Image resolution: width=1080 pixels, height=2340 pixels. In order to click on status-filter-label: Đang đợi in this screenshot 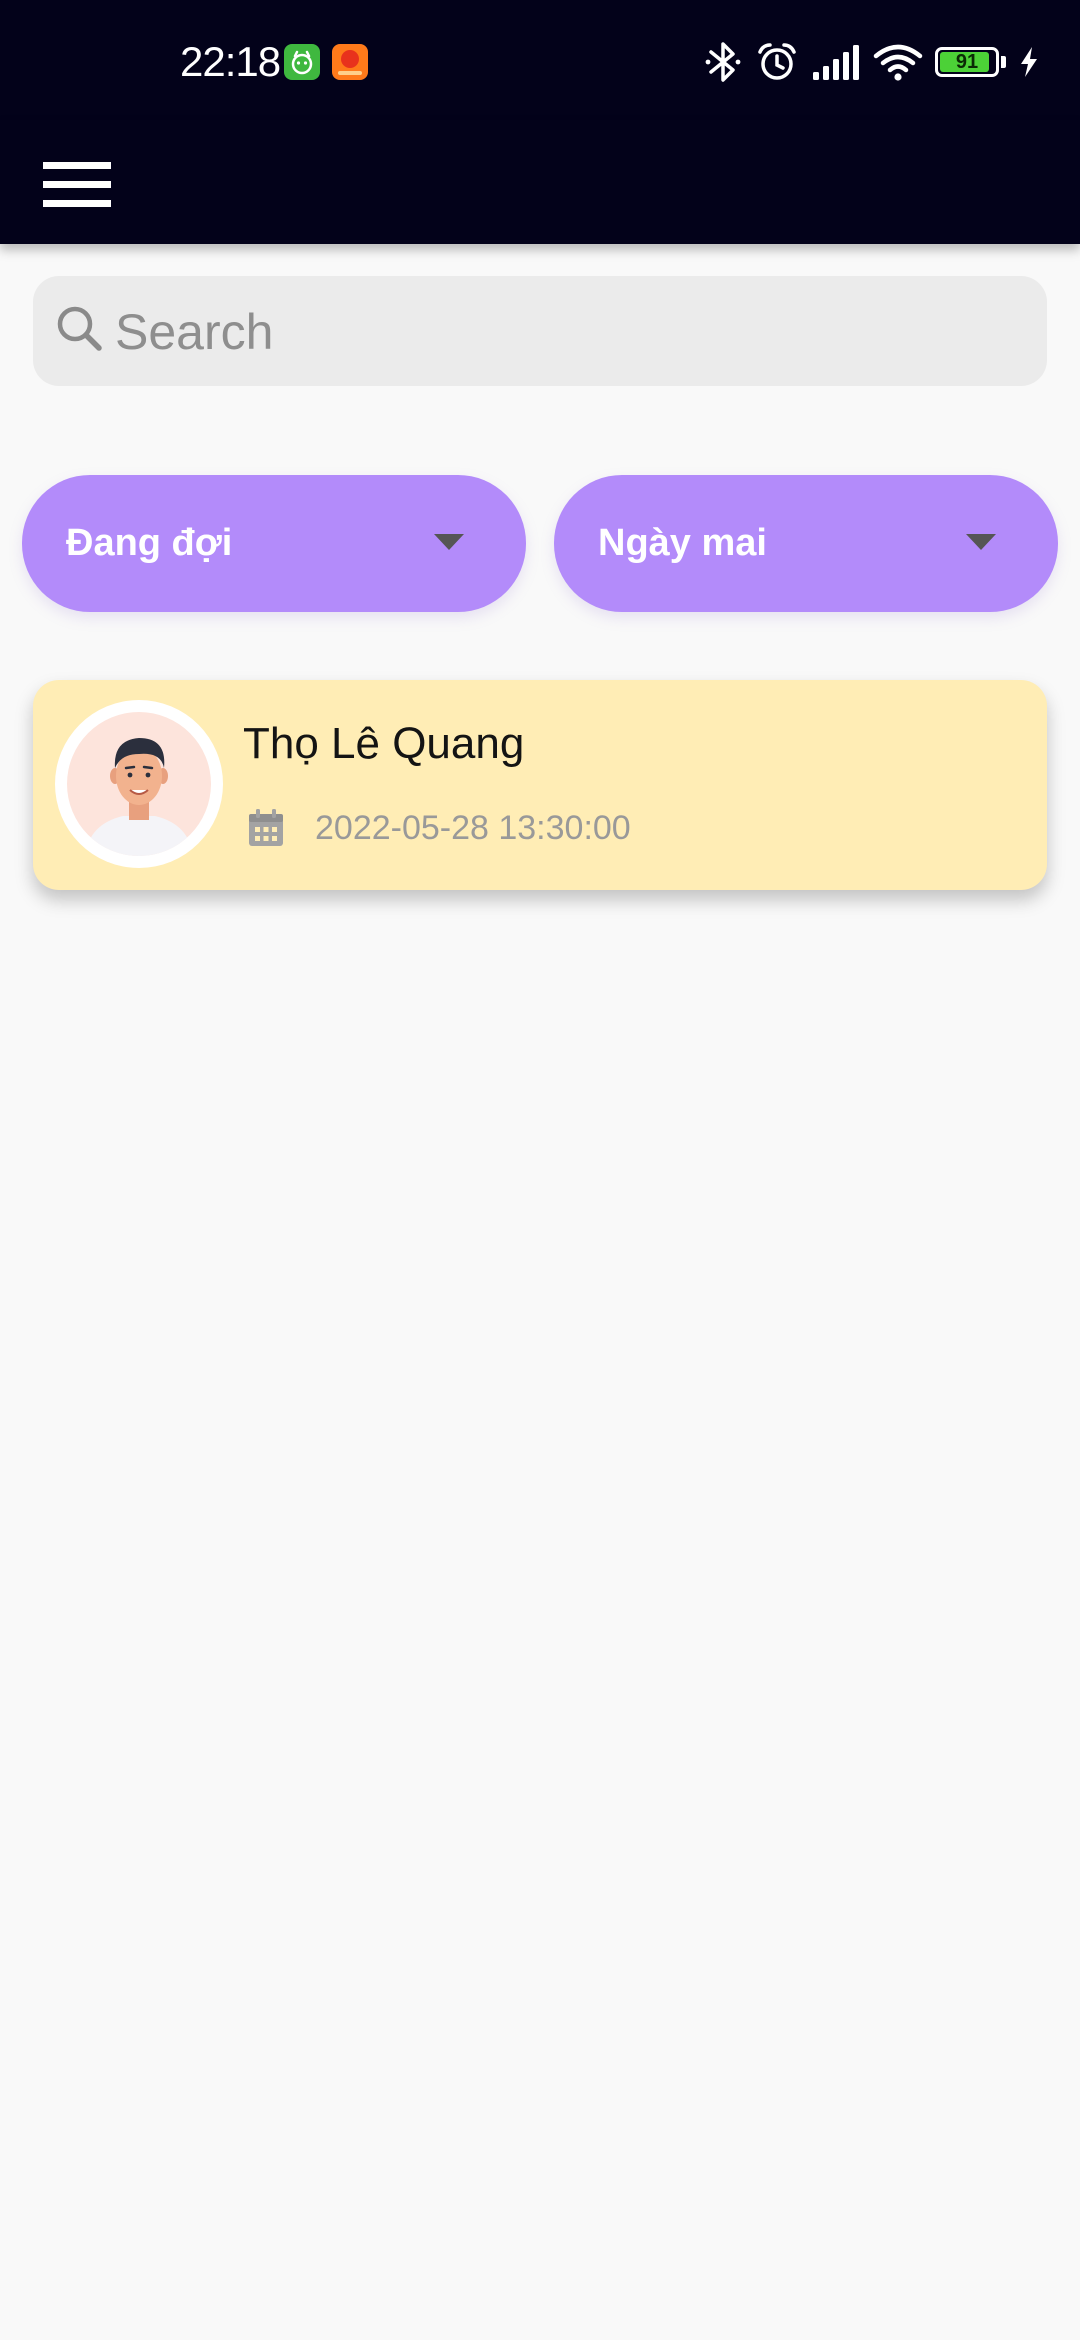, I will do `click(149, 543)`.